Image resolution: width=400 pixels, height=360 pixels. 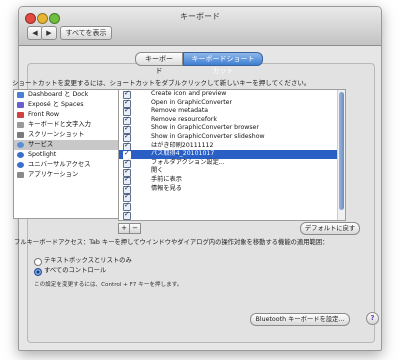 I want to click on applications-icon, so click(x=20, y=175).